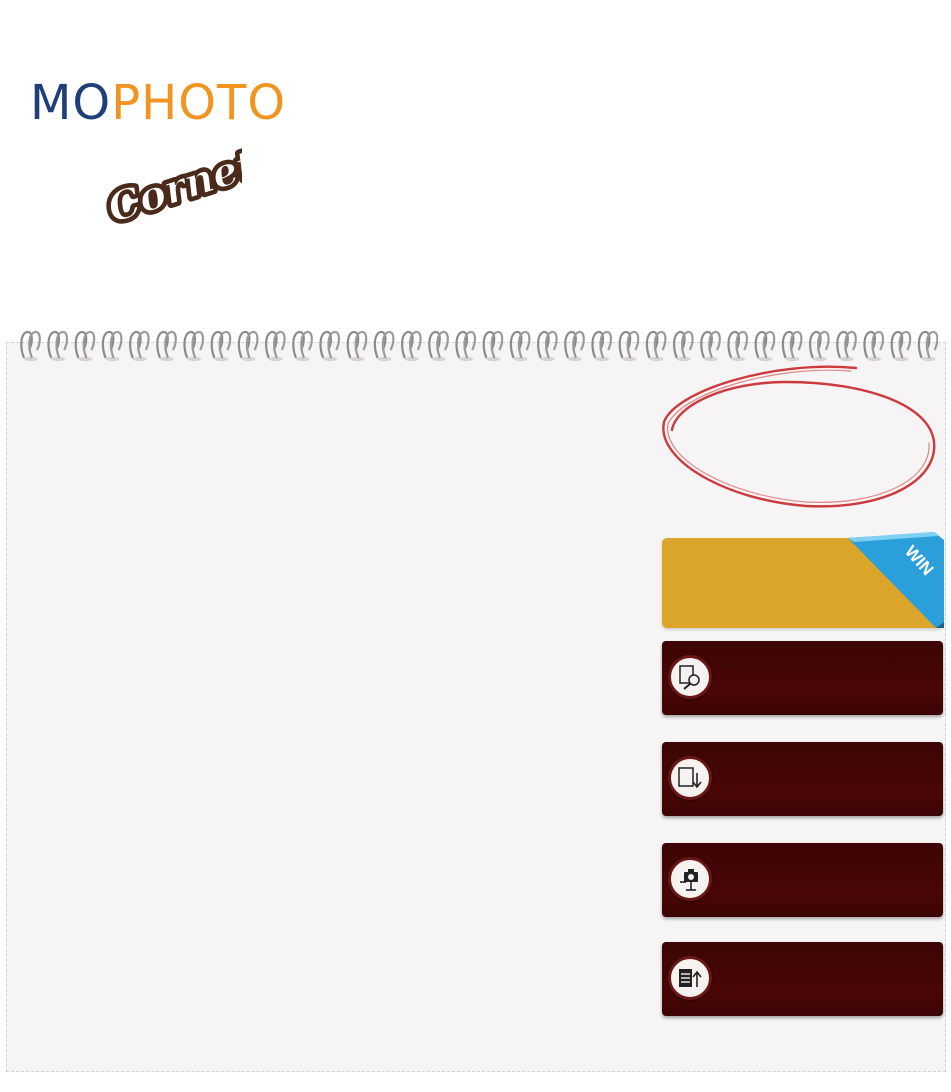  I want to click on camera-icon, so click(690, 879).